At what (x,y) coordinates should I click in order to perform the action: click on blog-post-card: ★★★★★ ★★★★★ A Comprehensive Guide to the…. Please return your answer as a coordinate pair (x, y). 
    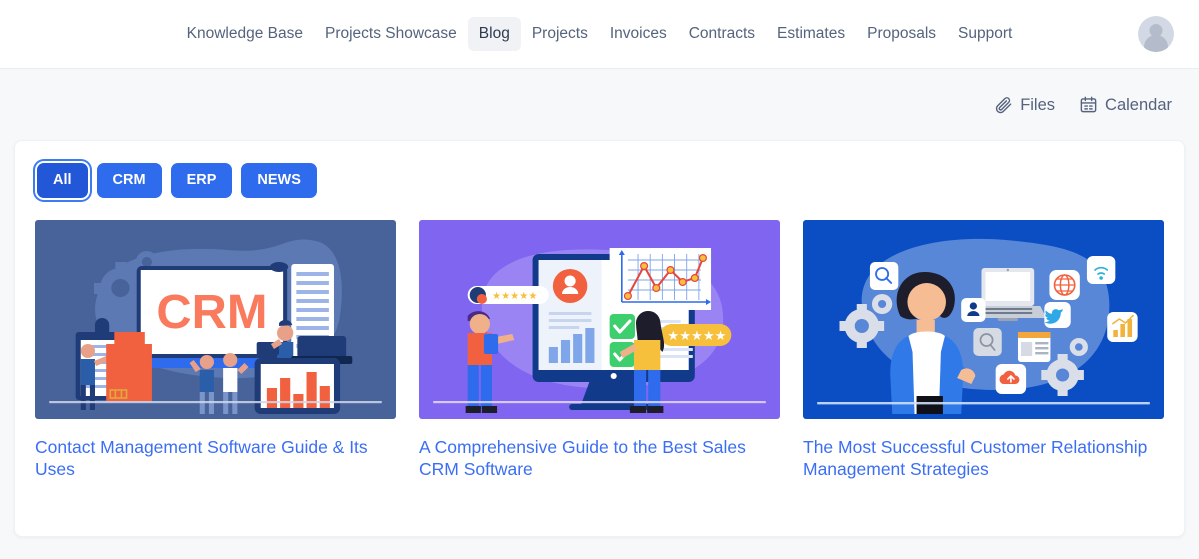
    Looking at the image, I should click on (599, 350).